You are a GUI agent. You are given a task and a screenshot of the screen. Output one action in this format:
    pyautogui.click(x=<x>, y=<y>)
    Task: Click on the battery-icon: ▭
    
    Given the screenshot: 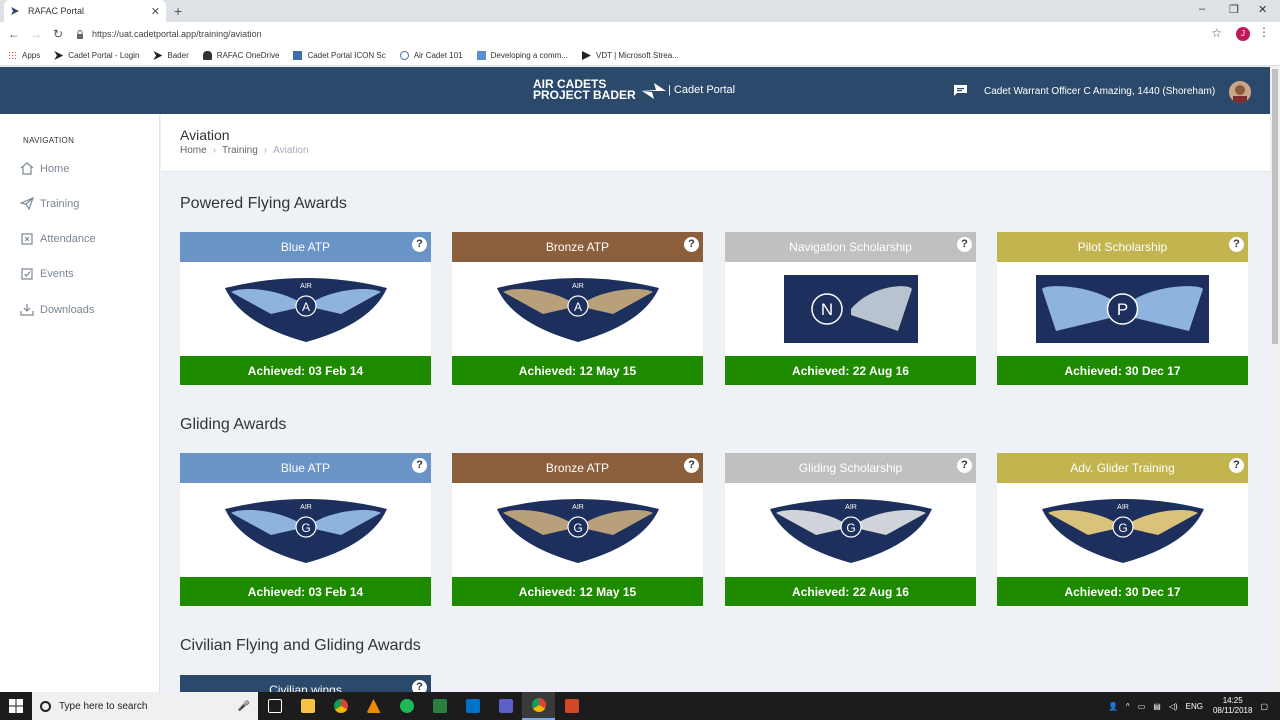 What is the action you would take?
    pyautogui.click(x=1142, y=706)
    